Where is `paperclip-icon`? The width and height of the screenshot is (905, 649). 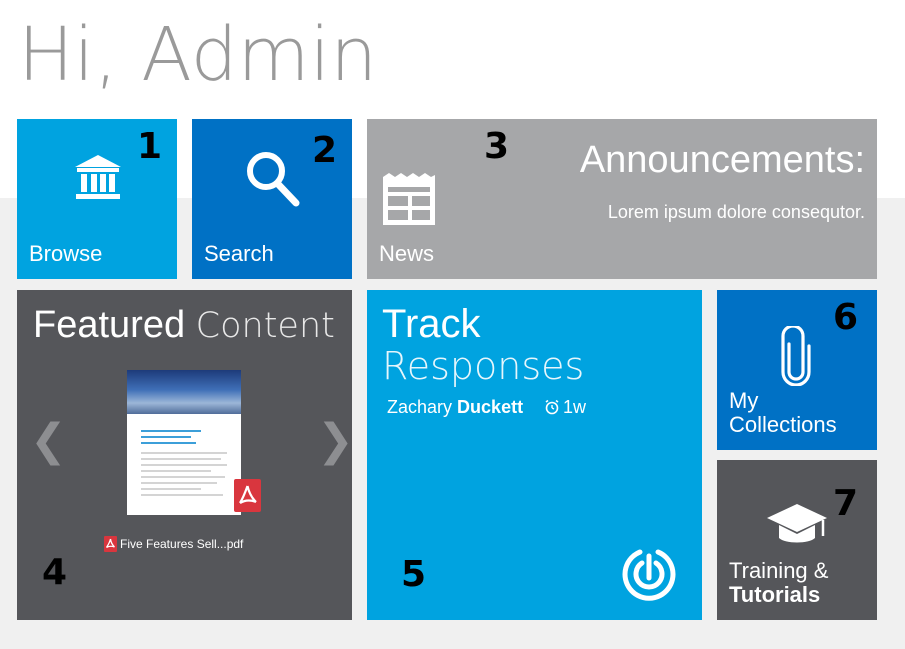 paperclip-icon is located at coordinates (796, 356).